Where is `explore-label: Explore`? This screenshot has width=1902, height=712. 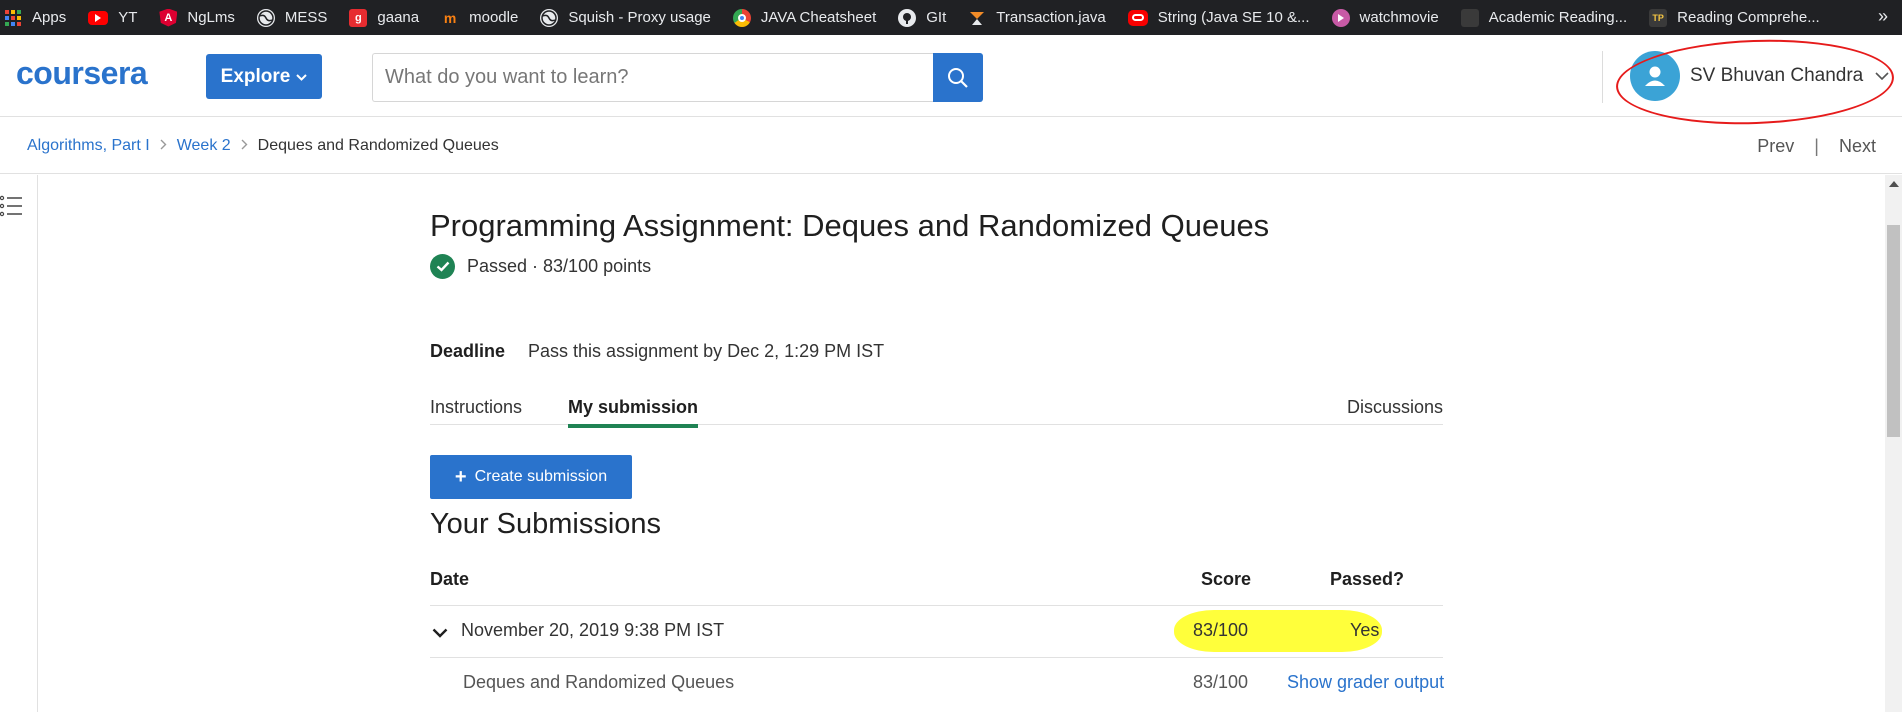 explore-label: Explore is located at coordinates (255, 76).